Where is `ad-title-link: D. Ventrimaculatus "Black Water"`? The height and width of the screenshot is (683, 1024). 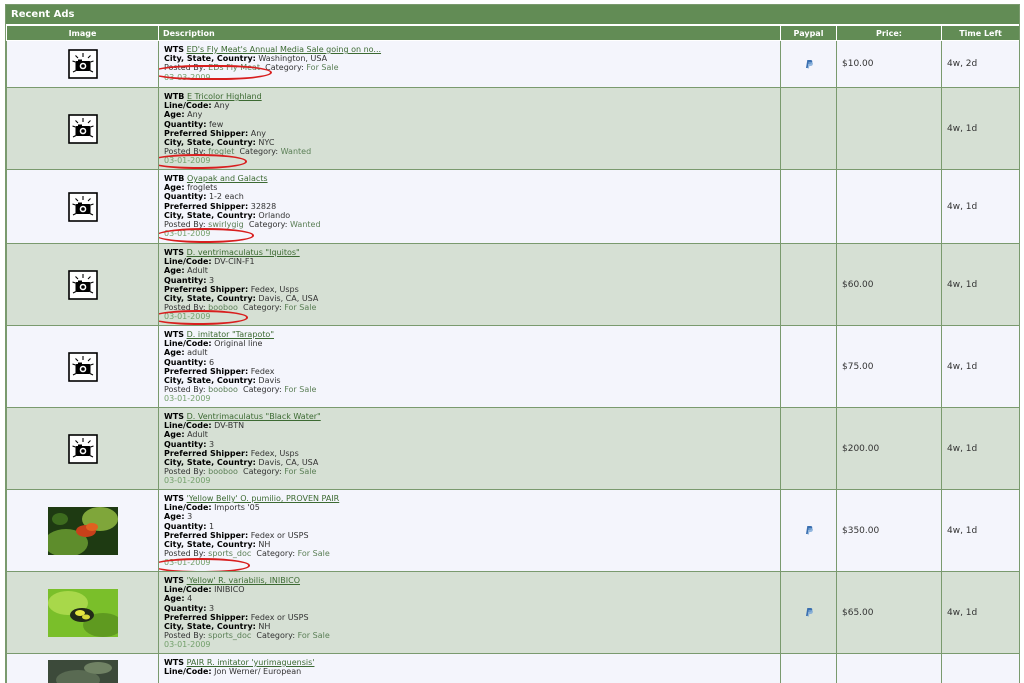
ad-title-link: D. Ventrimaculatus "Black Water" is located at coordinates (254, 416).